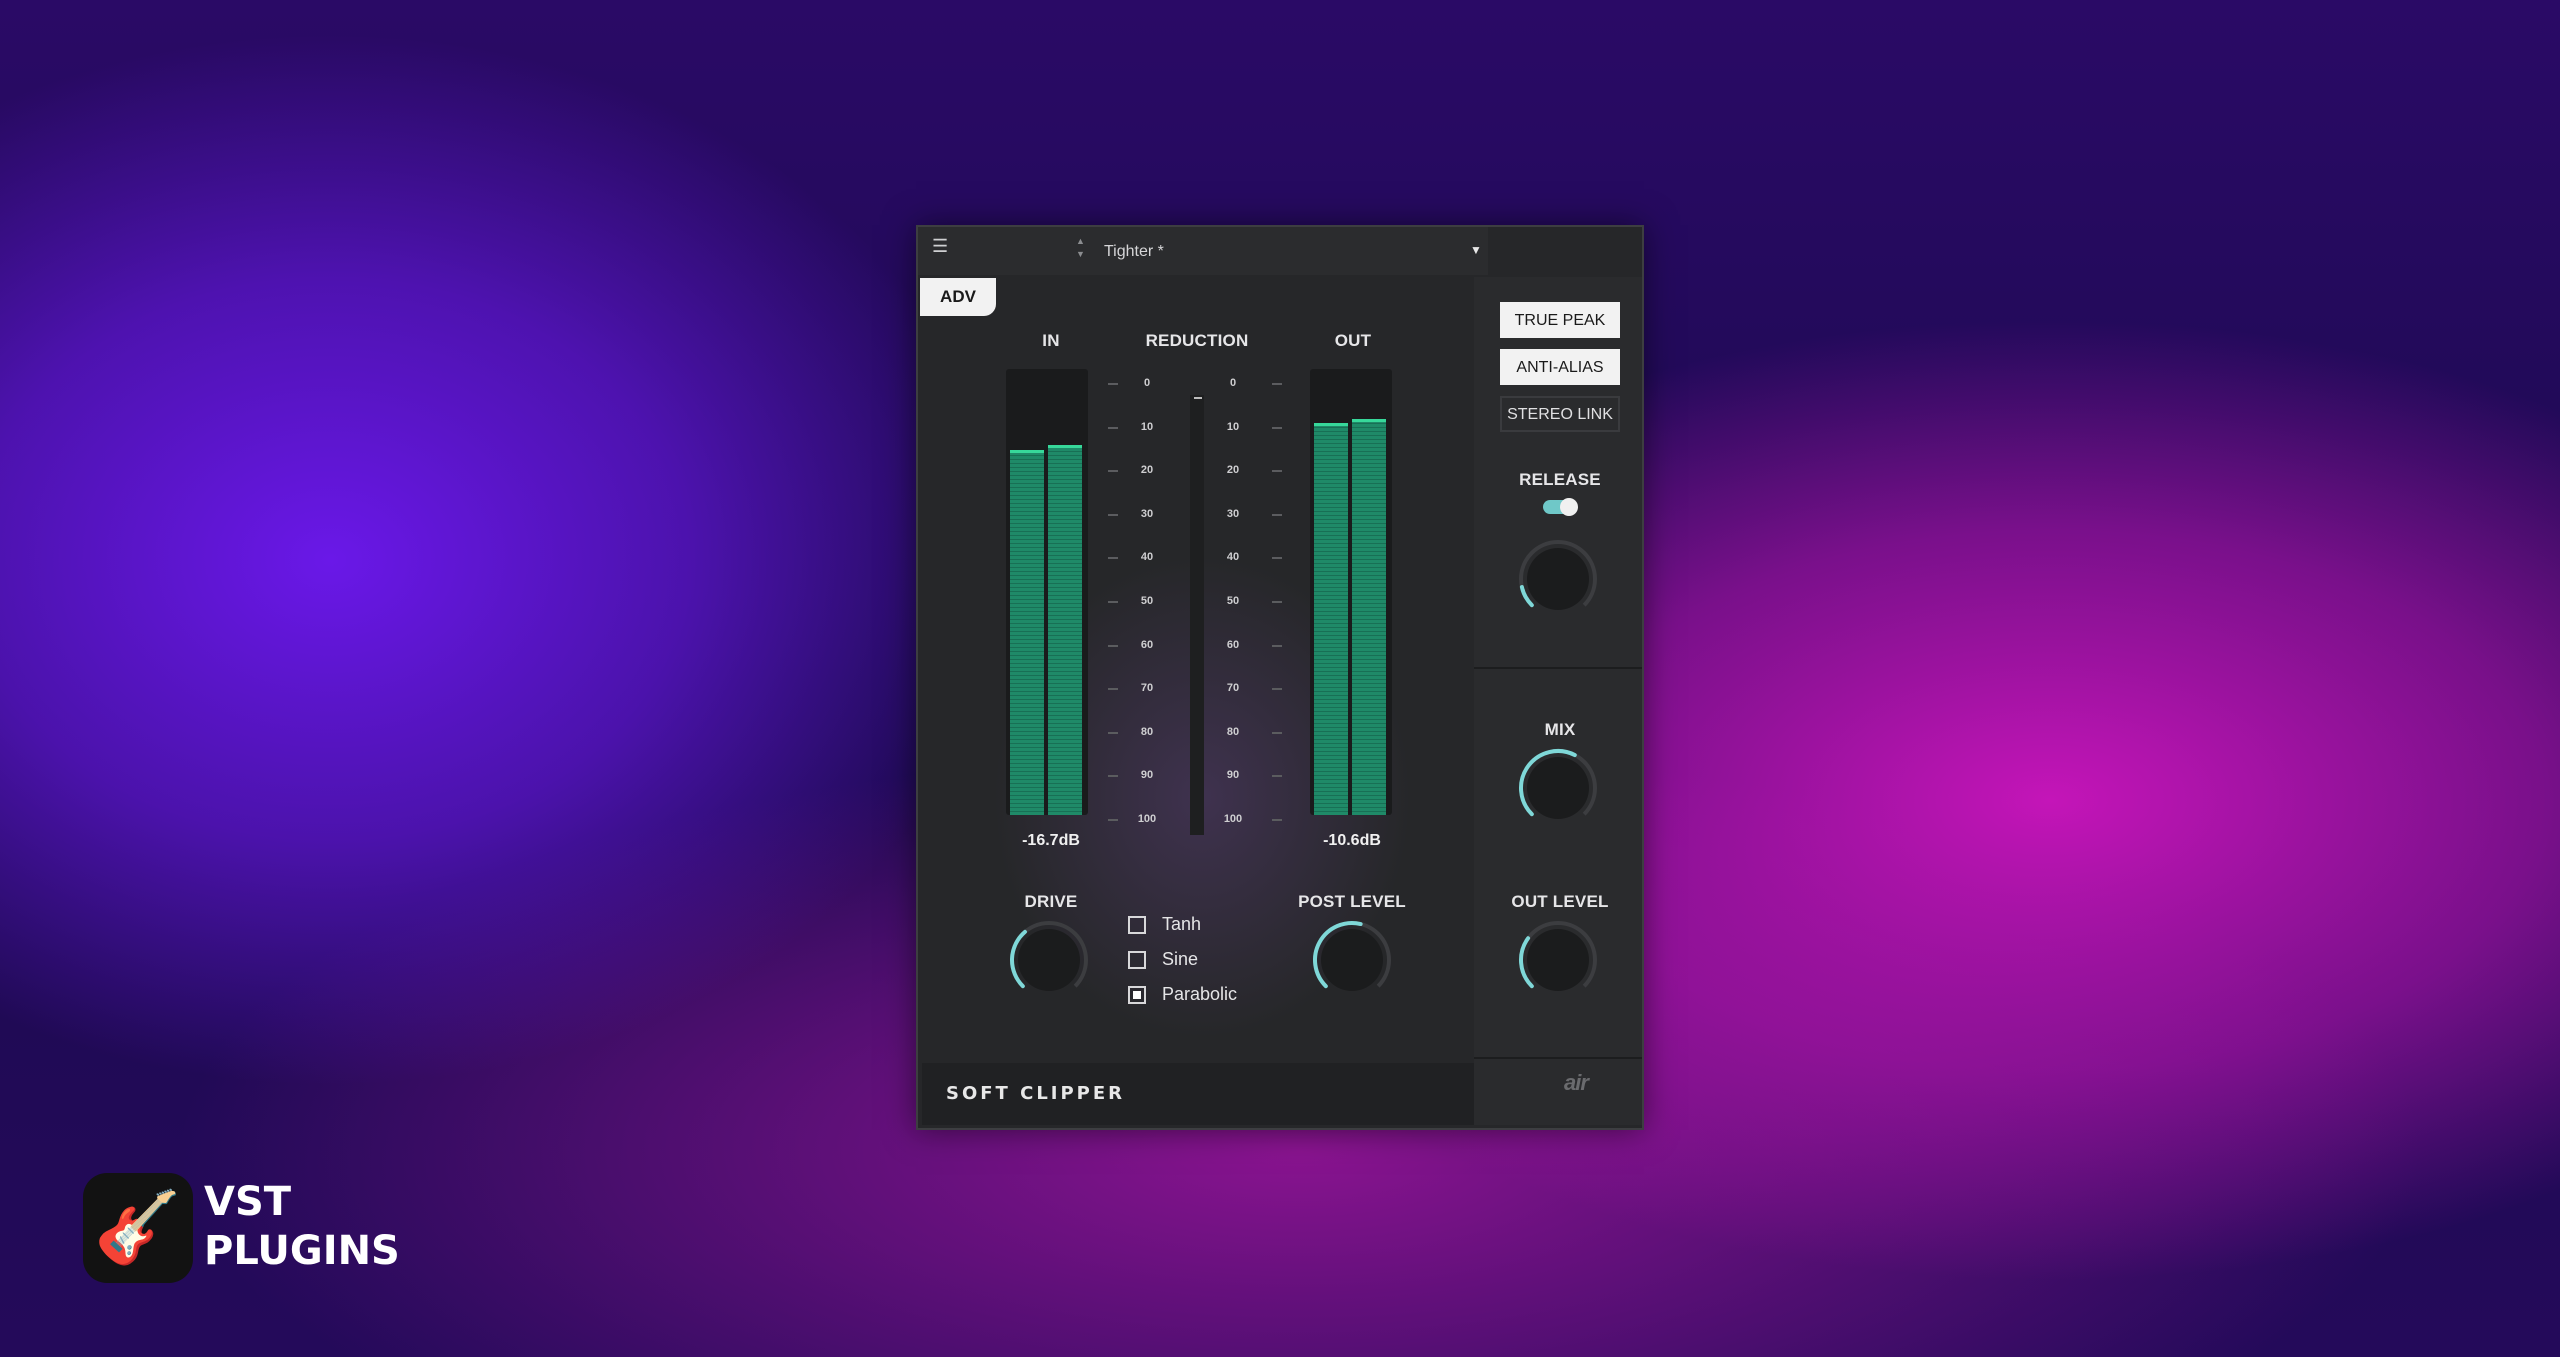  Describe the element at coordinates (1182, 924) in the screenshot. I see `tanh-label: Tanh` at that location.